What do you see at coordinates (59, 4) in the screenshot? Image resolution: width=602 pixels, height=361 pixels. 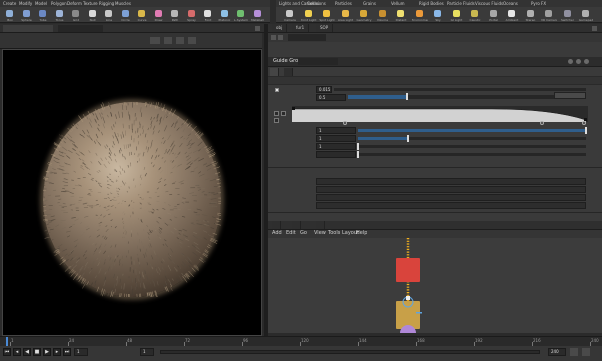 I see `shelf-tab: Polygon` at bounding box center [59, 4].